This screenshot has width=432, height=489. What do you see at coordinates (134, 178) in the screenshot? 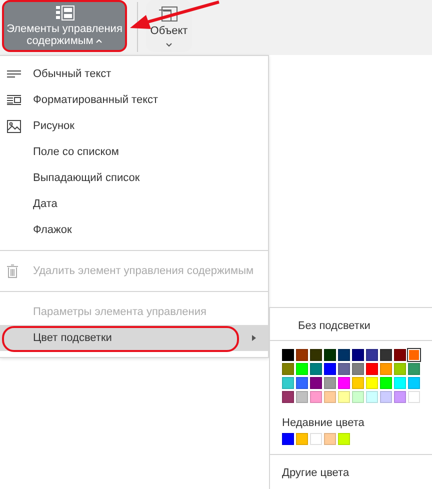
I see `menu-item: Выпадающий список` at bounding box center [134, 178].